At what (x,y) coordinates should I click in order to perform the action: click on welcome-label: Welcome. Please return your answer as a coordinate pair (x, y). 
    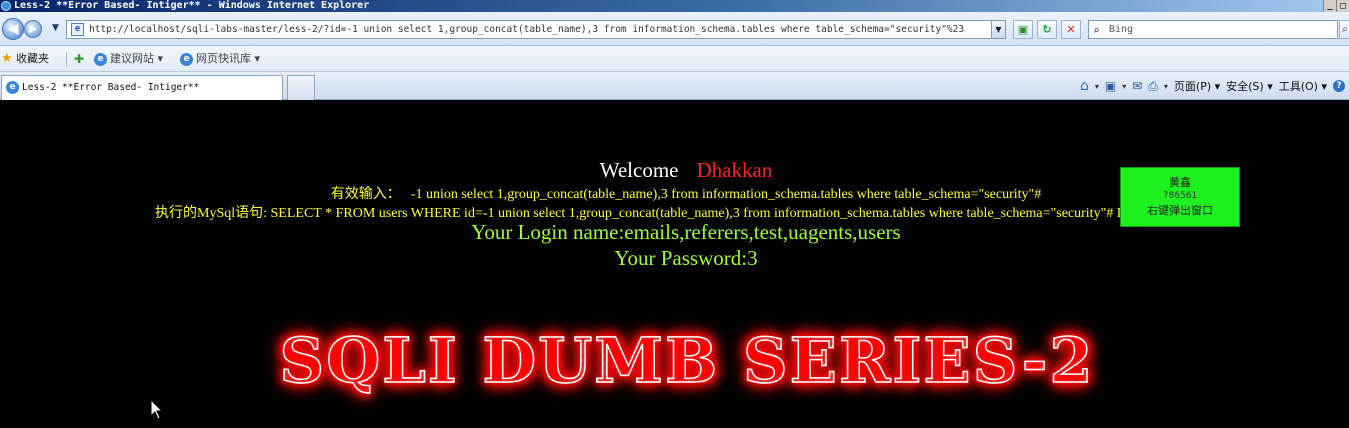
    Looking at the image, I should click on (639, 170).